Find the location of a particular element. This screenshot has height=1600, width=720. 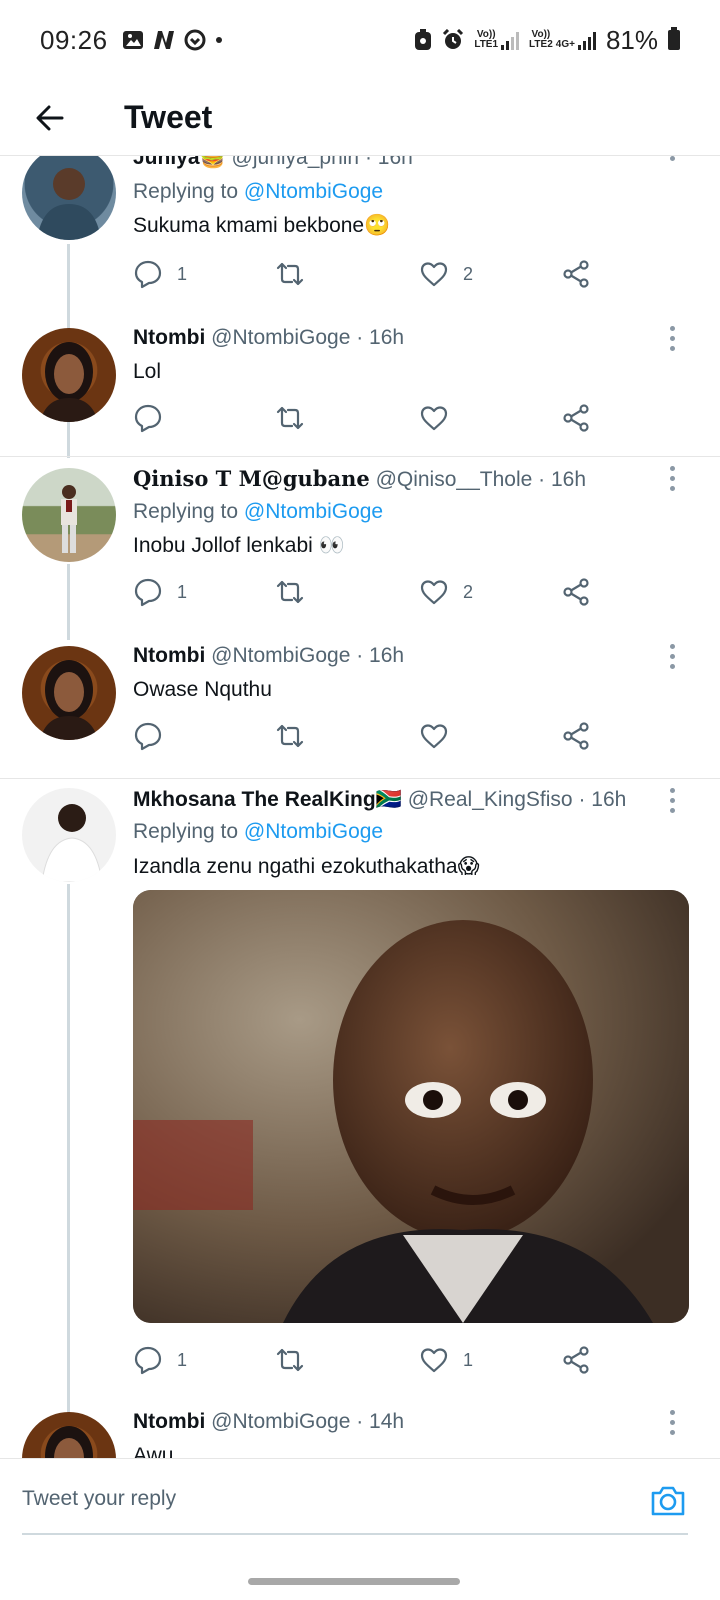

tweet-text: Inobu Jollof lenkabi 👀 is located at coordinates (239, 545).